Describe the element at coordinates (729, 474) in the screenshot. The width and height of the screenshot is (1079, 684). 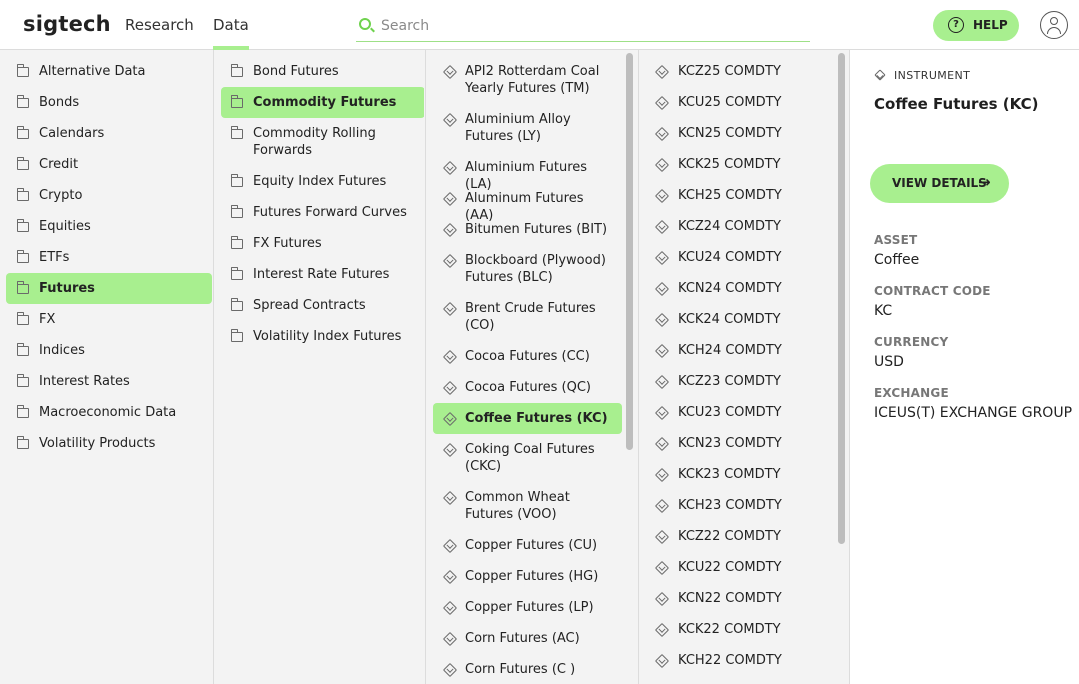
I see `item-label: KCK23 COMDTY` at that location.